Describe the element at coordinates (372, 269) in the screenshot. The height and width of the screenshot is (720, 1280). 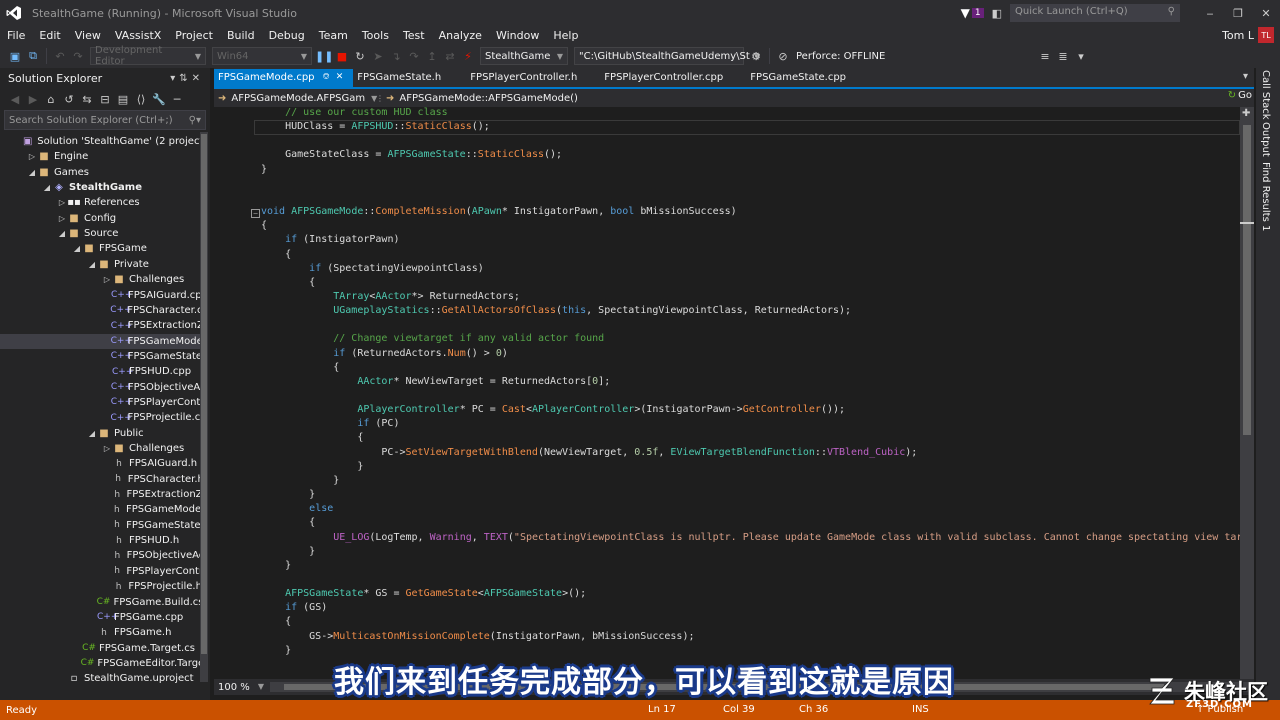
I see `code-line: if (SpectatingViewpointClass)` at that location.